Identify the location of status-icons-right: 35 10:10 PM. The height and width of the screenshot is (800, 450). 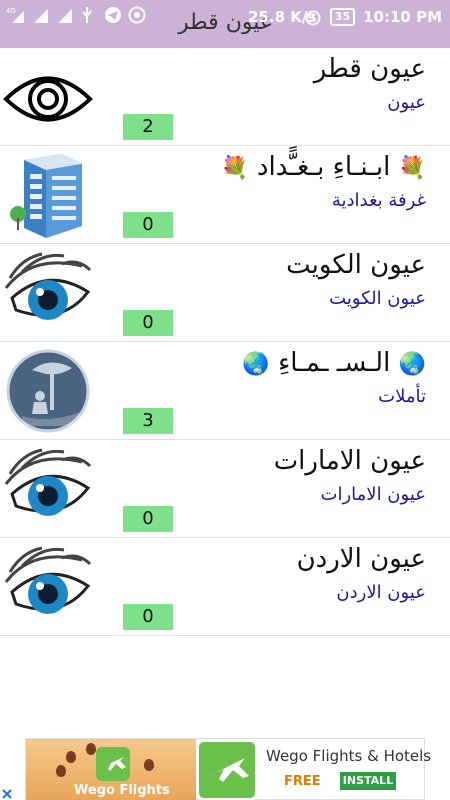
(373, 17).